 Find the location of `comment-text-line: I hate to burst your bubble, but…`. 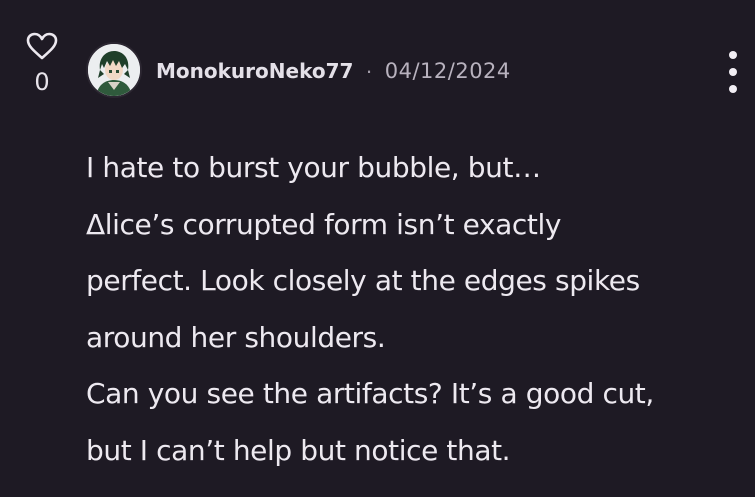

comment-text-line: I hate to burst your bubble, but… is located at coordinates (313, 167).